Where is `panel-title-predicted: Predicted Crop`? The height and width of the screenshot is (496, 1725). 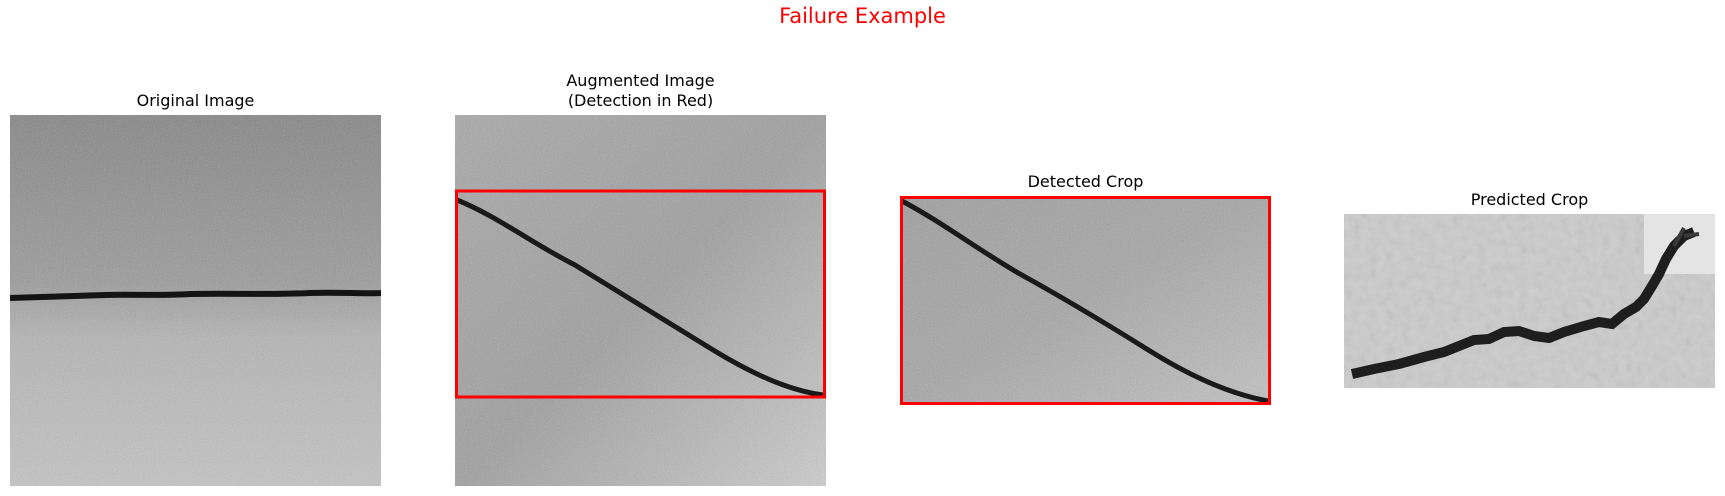
panel-title-predicted: Predicted Crop is located at coordinates (1529, 199).